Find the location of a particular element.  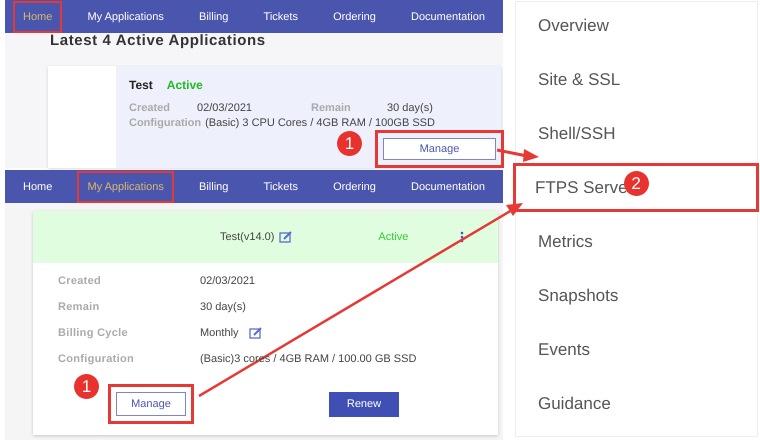

menu-item: Shell/SSH is located at coordinates (577, 134).